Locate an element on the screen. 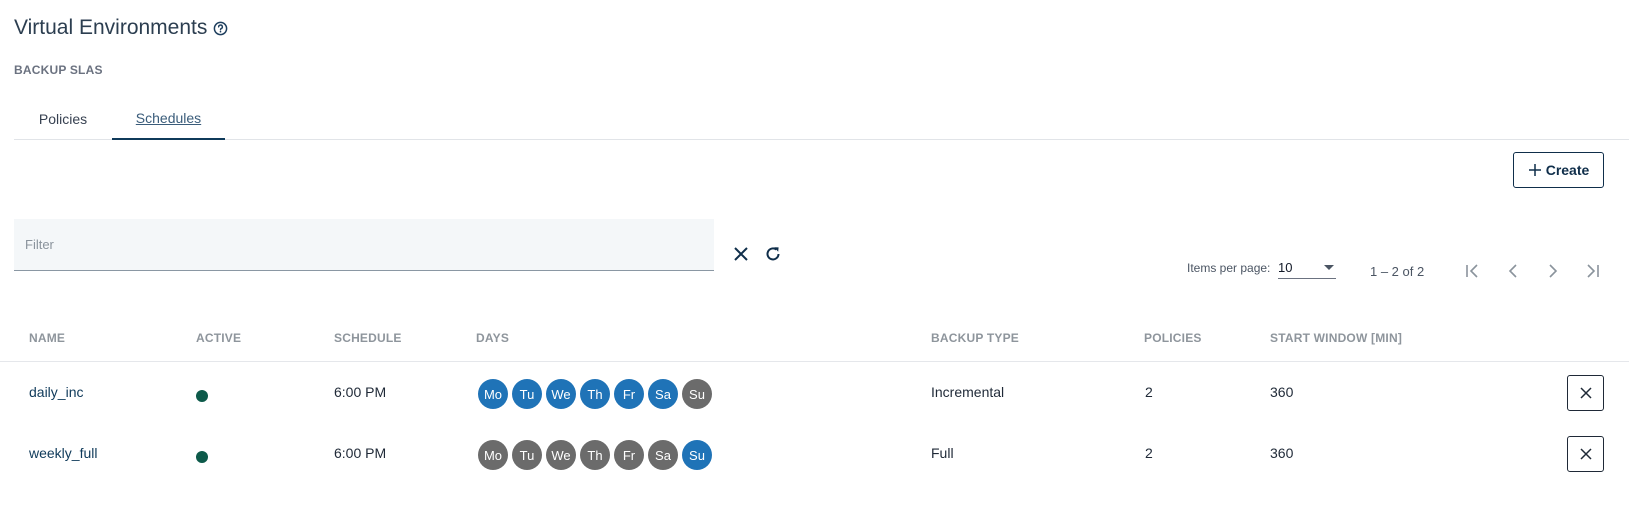 This screenshot has height=506, width=1629. column-header-days: DAYS is located at coordinates (492, 338).